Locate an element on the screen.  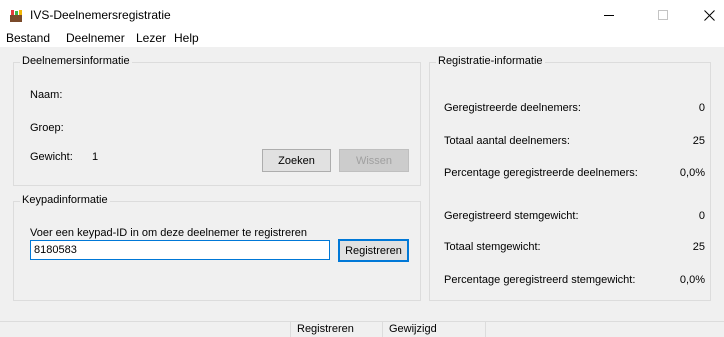
menu-lezer: Lezer is located at coordinates (151, 38).